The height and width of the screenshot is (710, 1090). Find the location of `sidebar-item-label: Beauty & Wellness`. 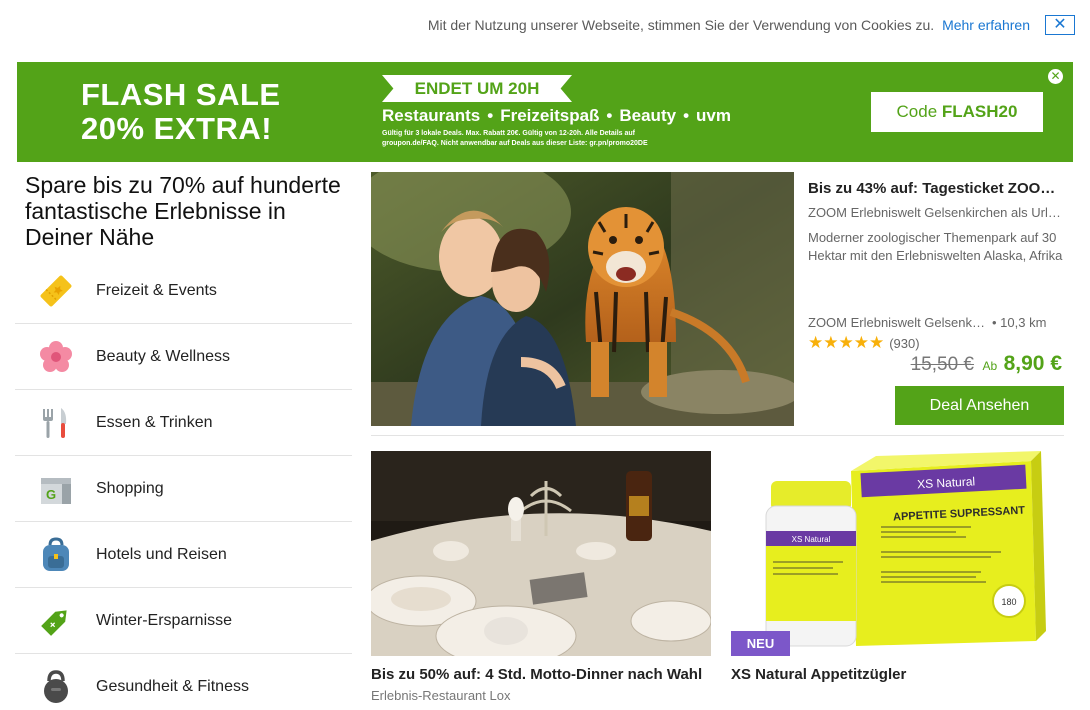

sidebar-item-label: Beauty & Wellness is located at coordinates (163, 356).